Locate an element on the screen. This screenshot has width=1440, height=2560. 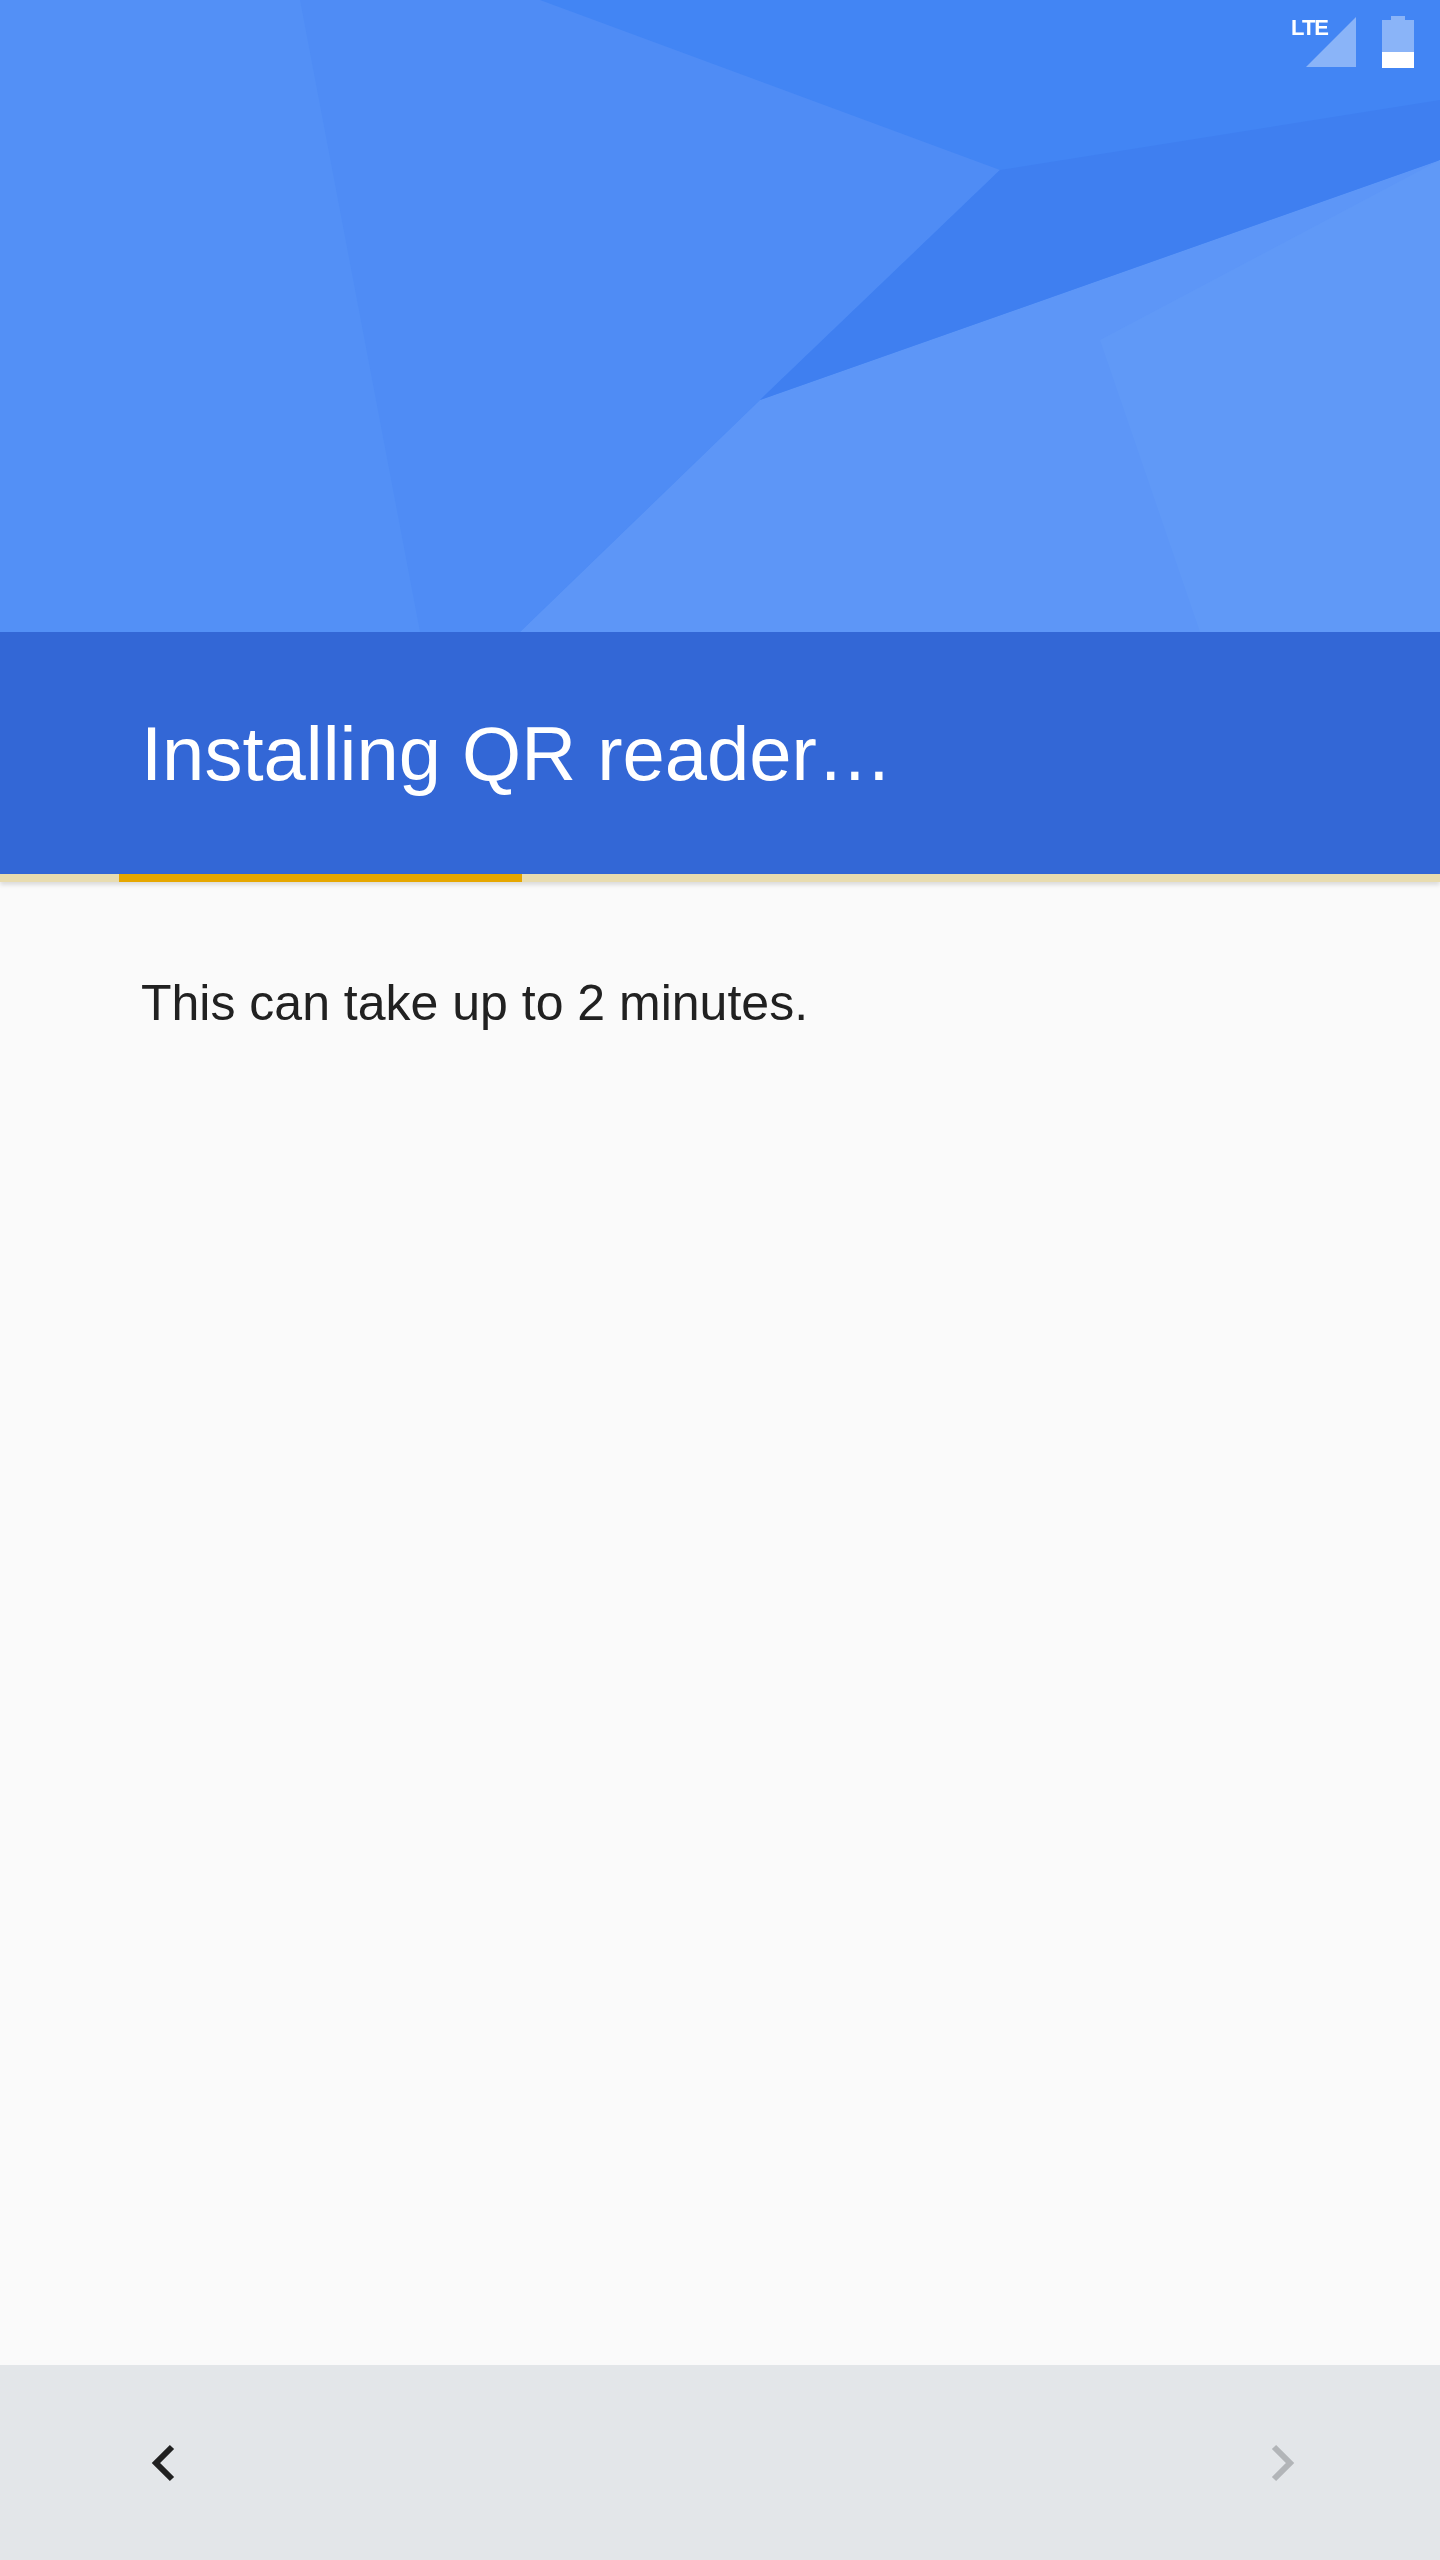
description-text: This can take up to 2 minutes. is located at coordinates (475, 1003).